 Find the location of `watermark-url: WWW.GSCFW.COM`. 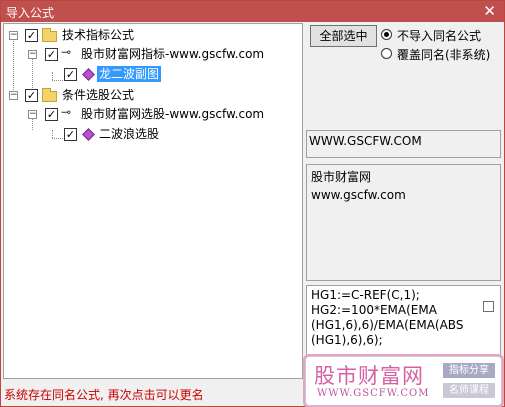

watermark-url: WWW.GSCFW.COM is located at coordinates (373, 393).